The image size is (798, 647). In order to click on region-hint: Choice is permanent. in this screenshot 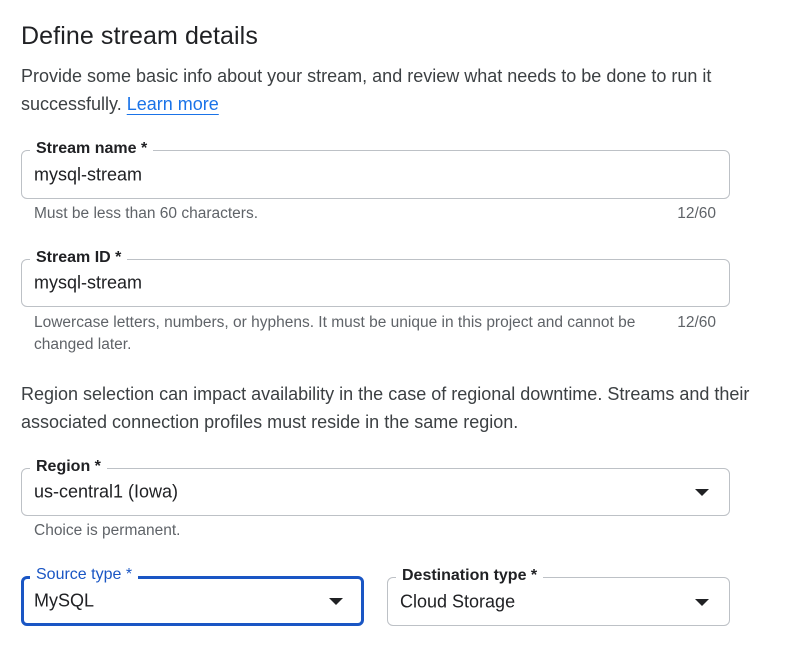, I will do `click(107, 530)`.